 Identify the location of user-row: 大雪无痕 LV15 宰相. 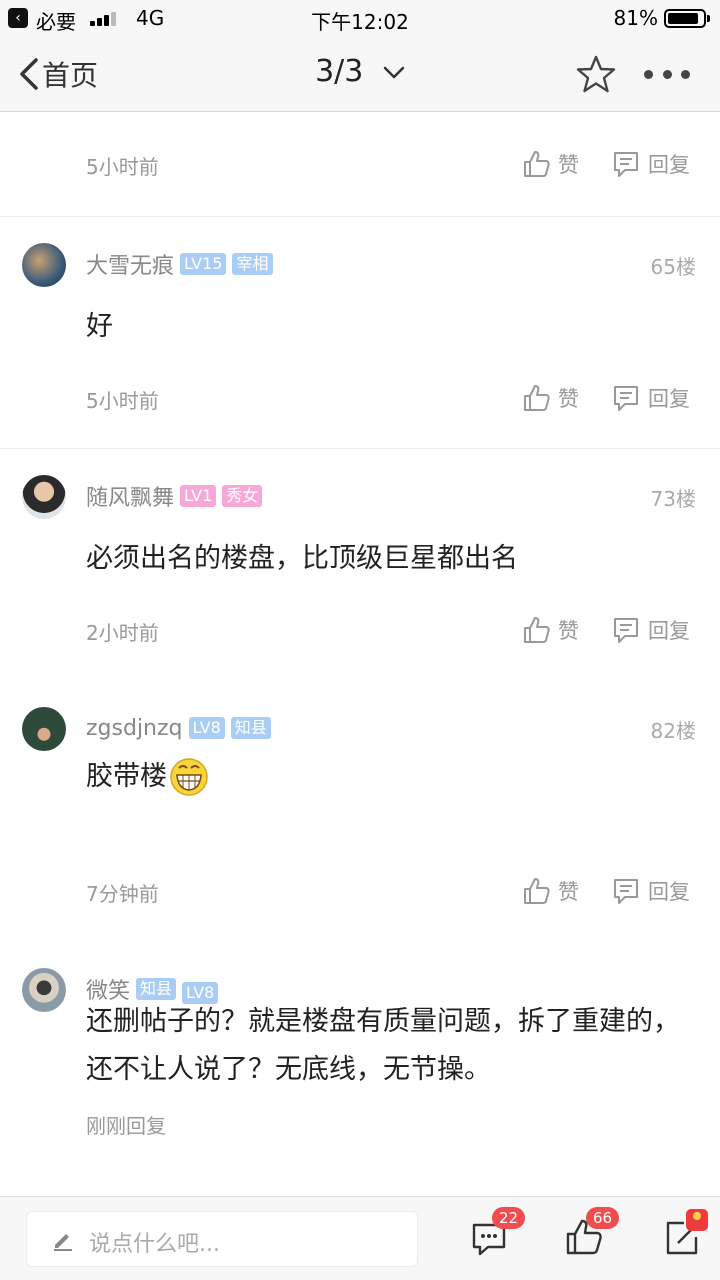
(182, 264).